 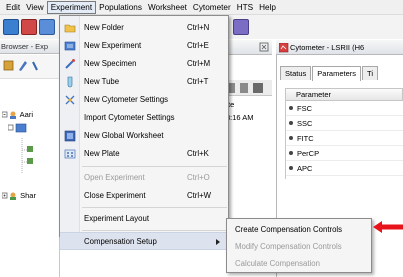 What do you see at coordinates (144, 46) in the screenshot?
I see `menu-item-new-experiment: New Experiment Ctrl+E` at bounding box center [144, 46].